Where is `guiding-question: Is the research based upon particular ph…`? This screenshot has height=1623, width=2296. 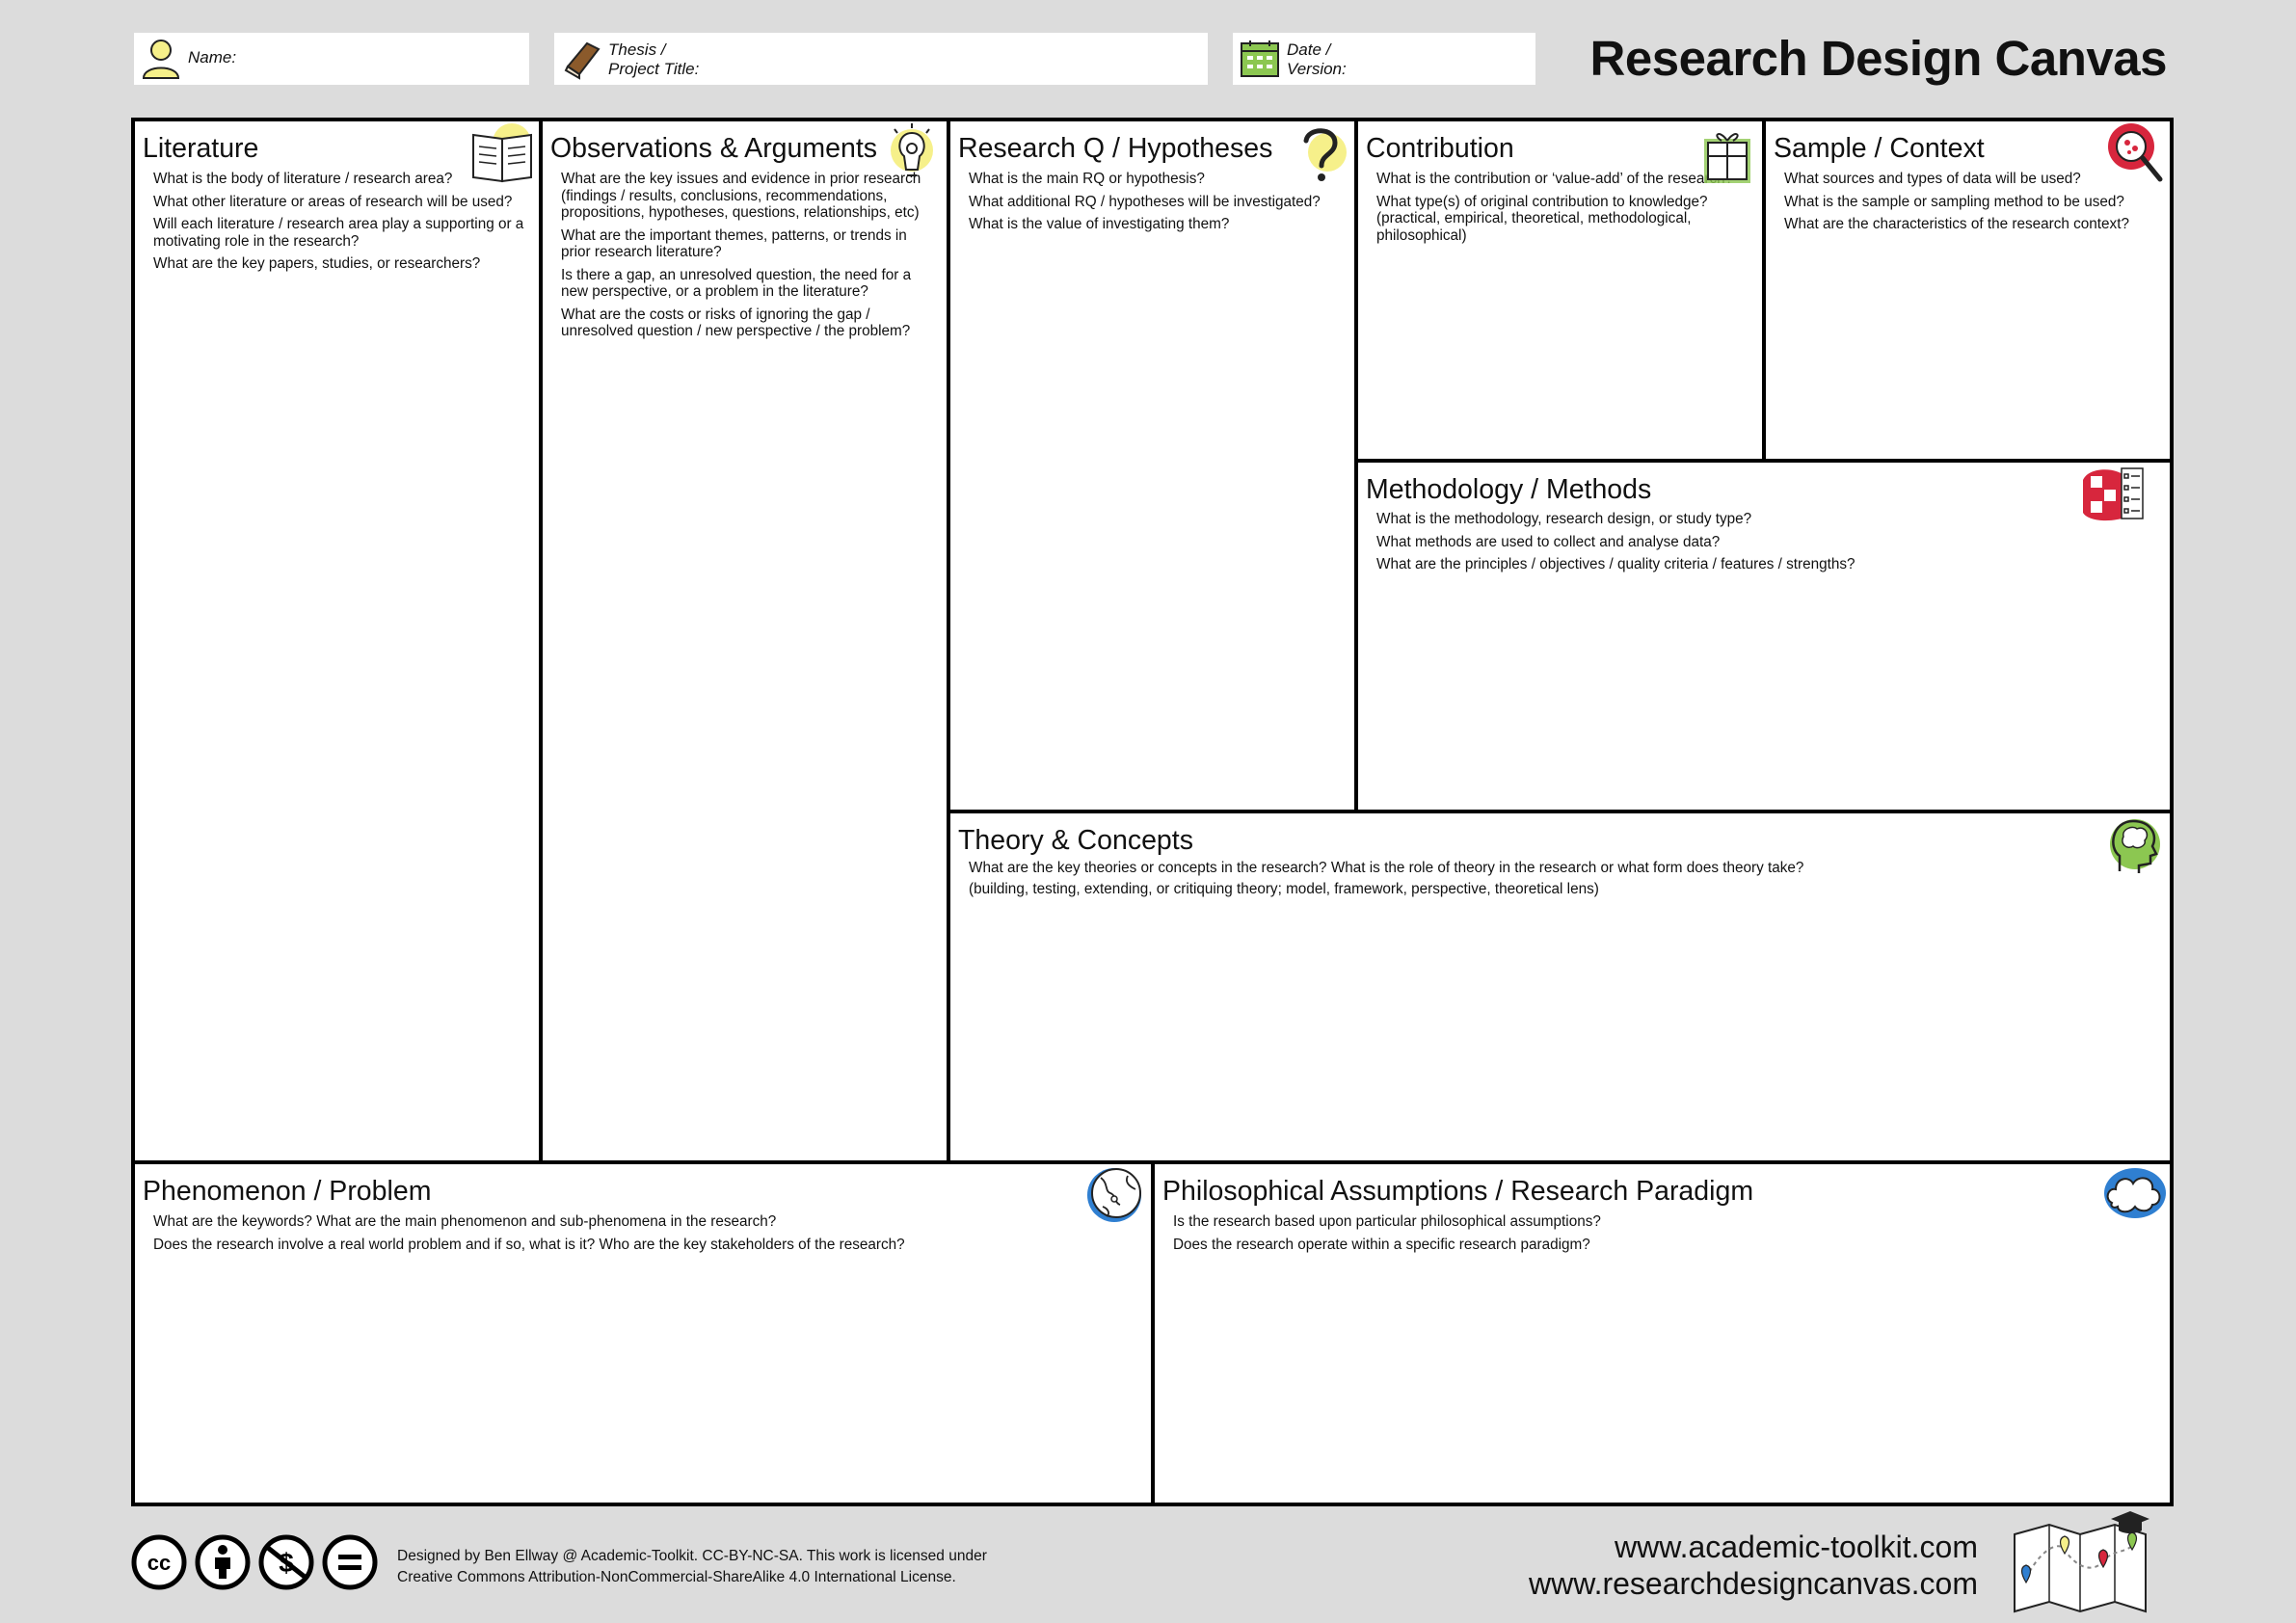 guiding-question: Is the research based upon particular ph… is located at coordinates (1387, 1221).